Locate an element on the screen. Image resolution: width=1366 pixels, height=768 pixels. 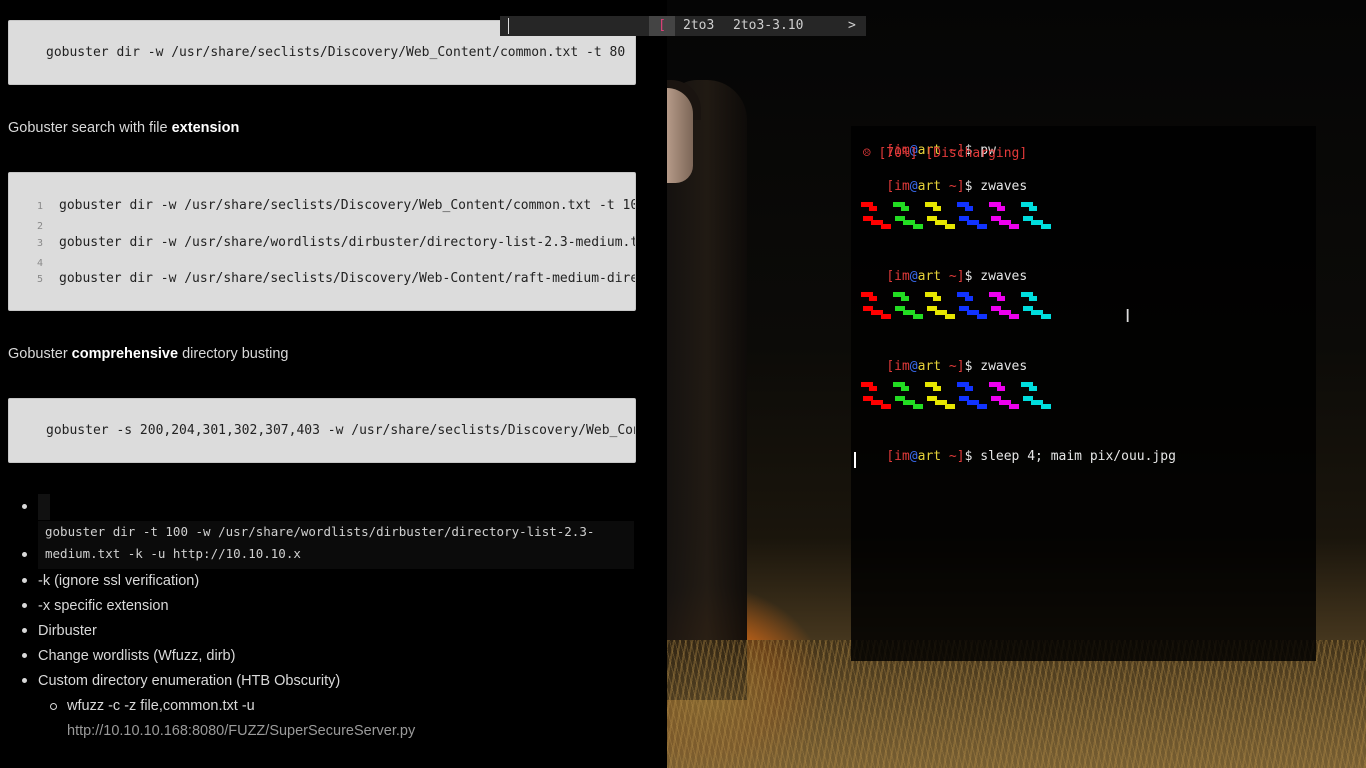
menu-item: 2to3 is located at coordinates (698, 25).